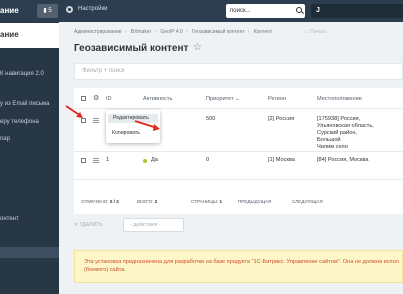  What do you see at coordinates (329, 140) in the screenshot?
I see `location-line: Большой` at bounding box center [329, 140].